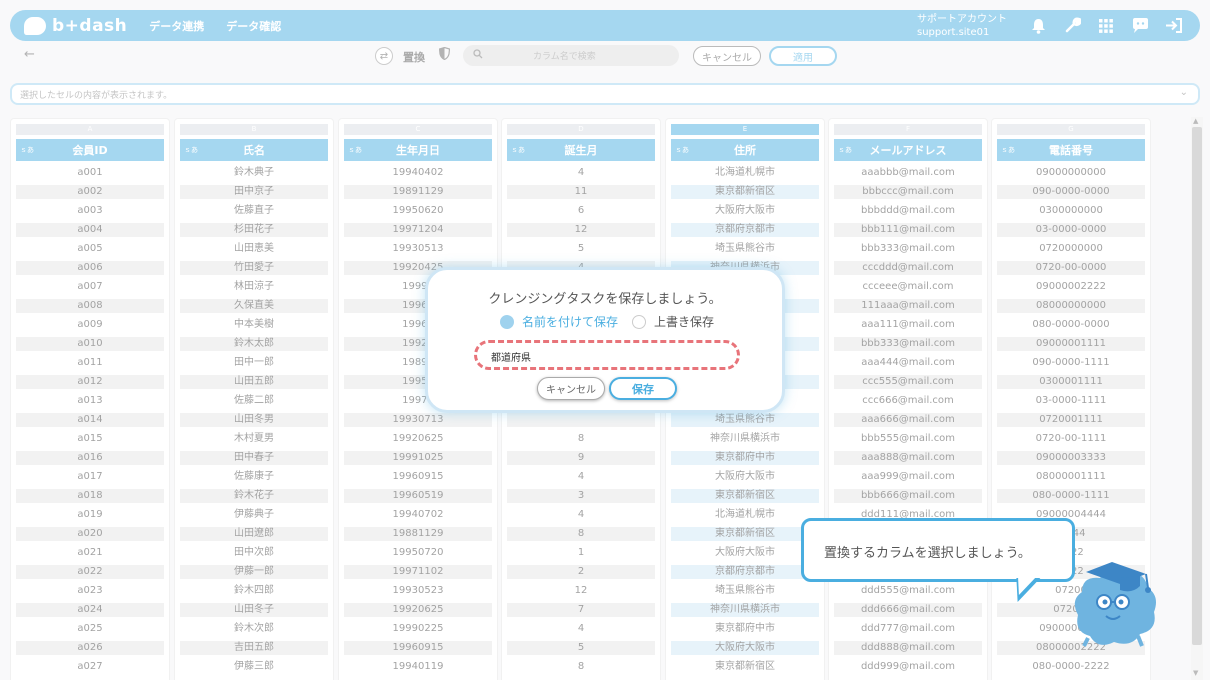  What do you see at coordinates (254, 591) in the screenshot?
I see `table-cell: 鈴木四郎` at bounding box center [254, 591].